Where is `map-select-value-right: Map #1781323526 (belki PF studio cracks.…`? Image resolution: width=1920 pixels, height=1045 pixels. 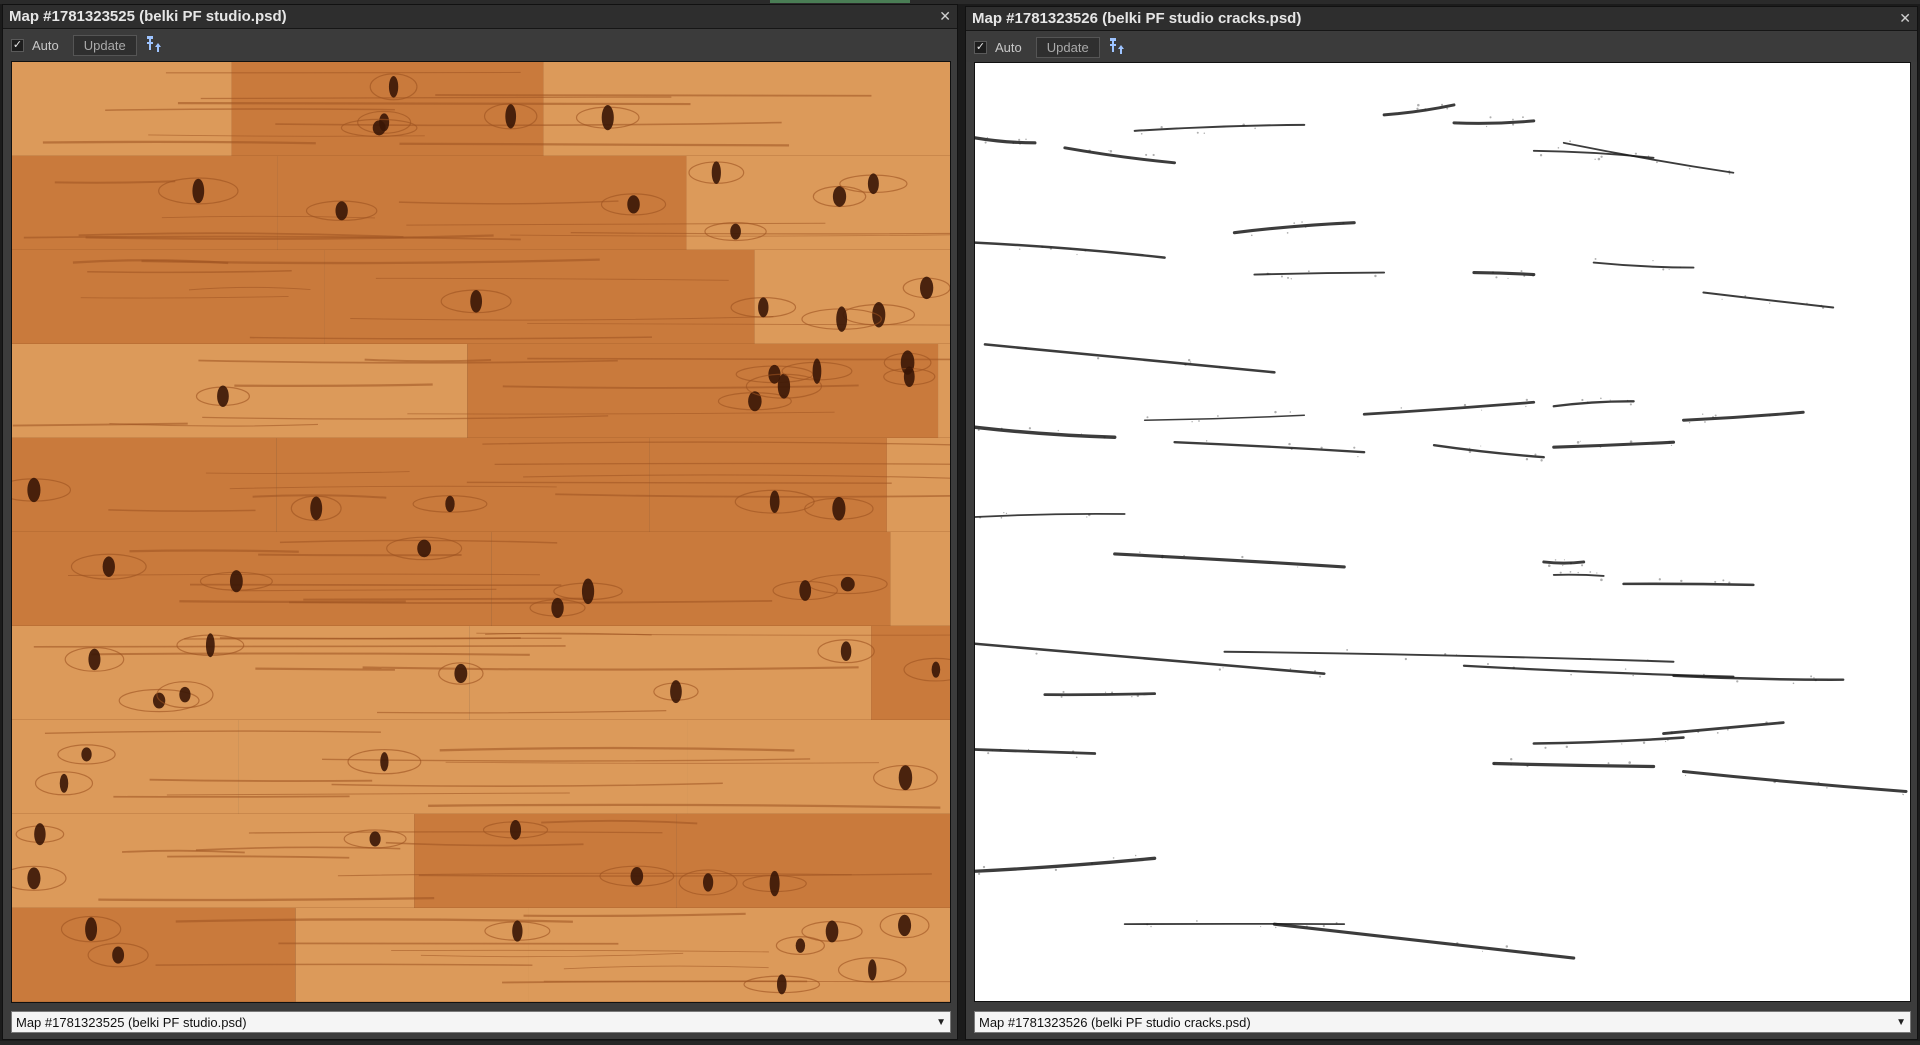 map-select-value-right: Map #1781323526 (belki PF studio cracks.… is located at coordinates (1115, 1022).